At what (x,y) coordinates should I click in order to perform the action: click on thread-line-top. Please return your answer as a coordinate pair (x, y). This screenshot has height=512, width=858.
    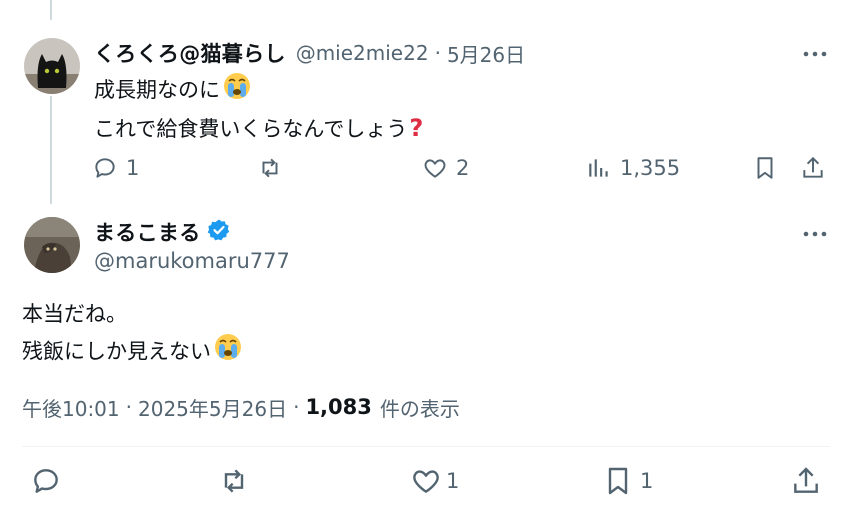
    Looking at the image, I should click on (51, 10).